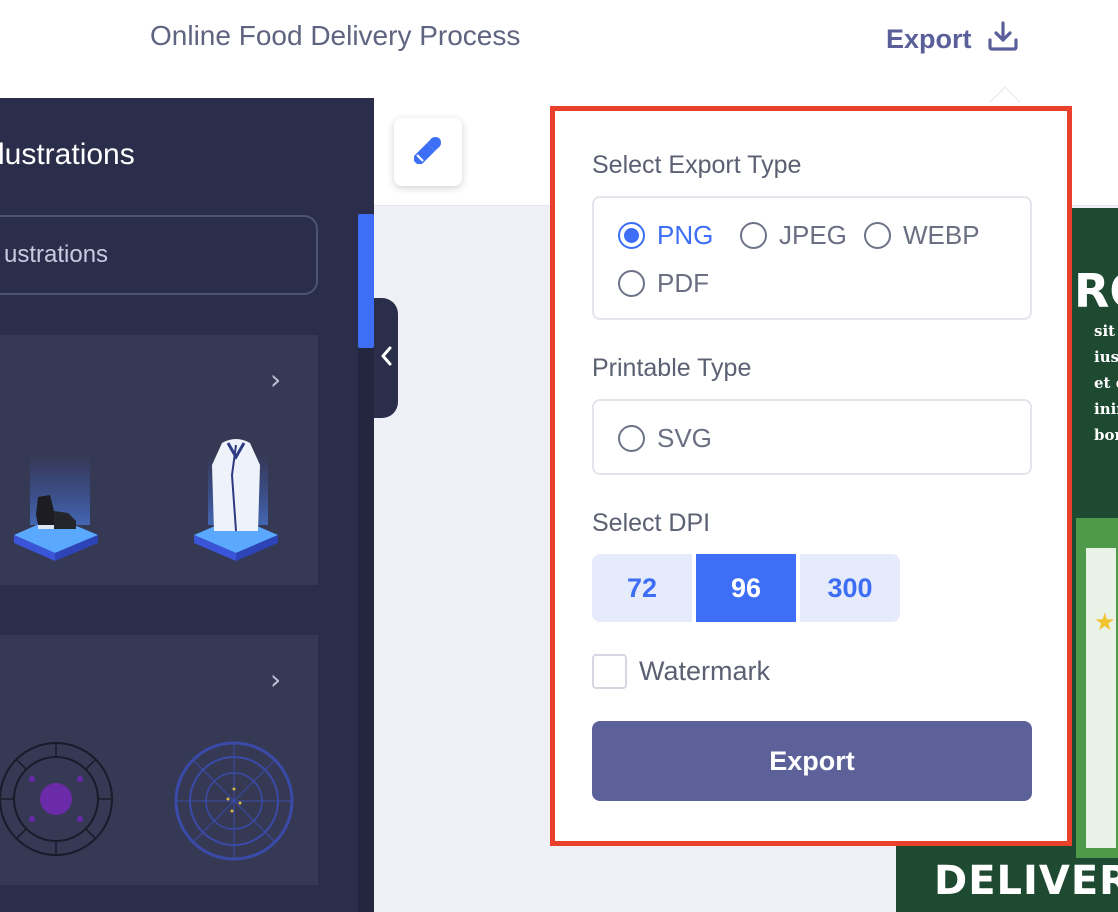  What do you see at coordinates (1096, 291) in the screenshot?
I see `poster-title: RO` at bounding box center [1096, 291].